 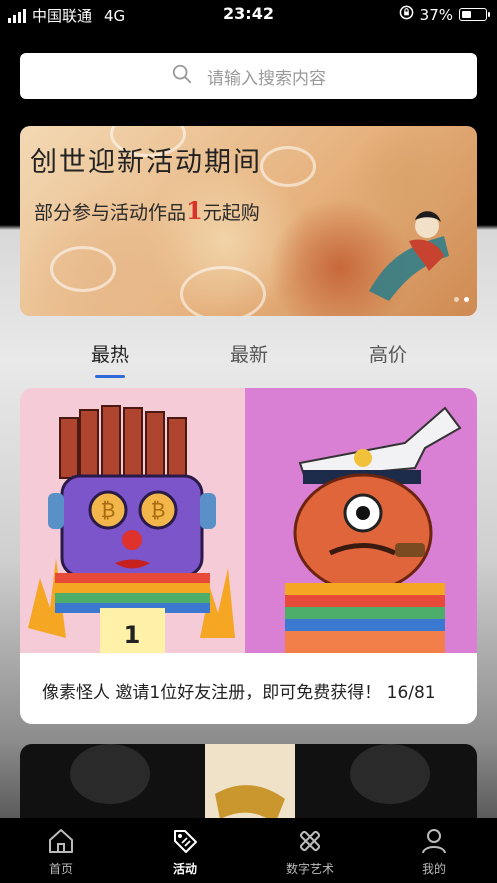 I want to click on tab-newest: 最新, so click(x=249, y=353).